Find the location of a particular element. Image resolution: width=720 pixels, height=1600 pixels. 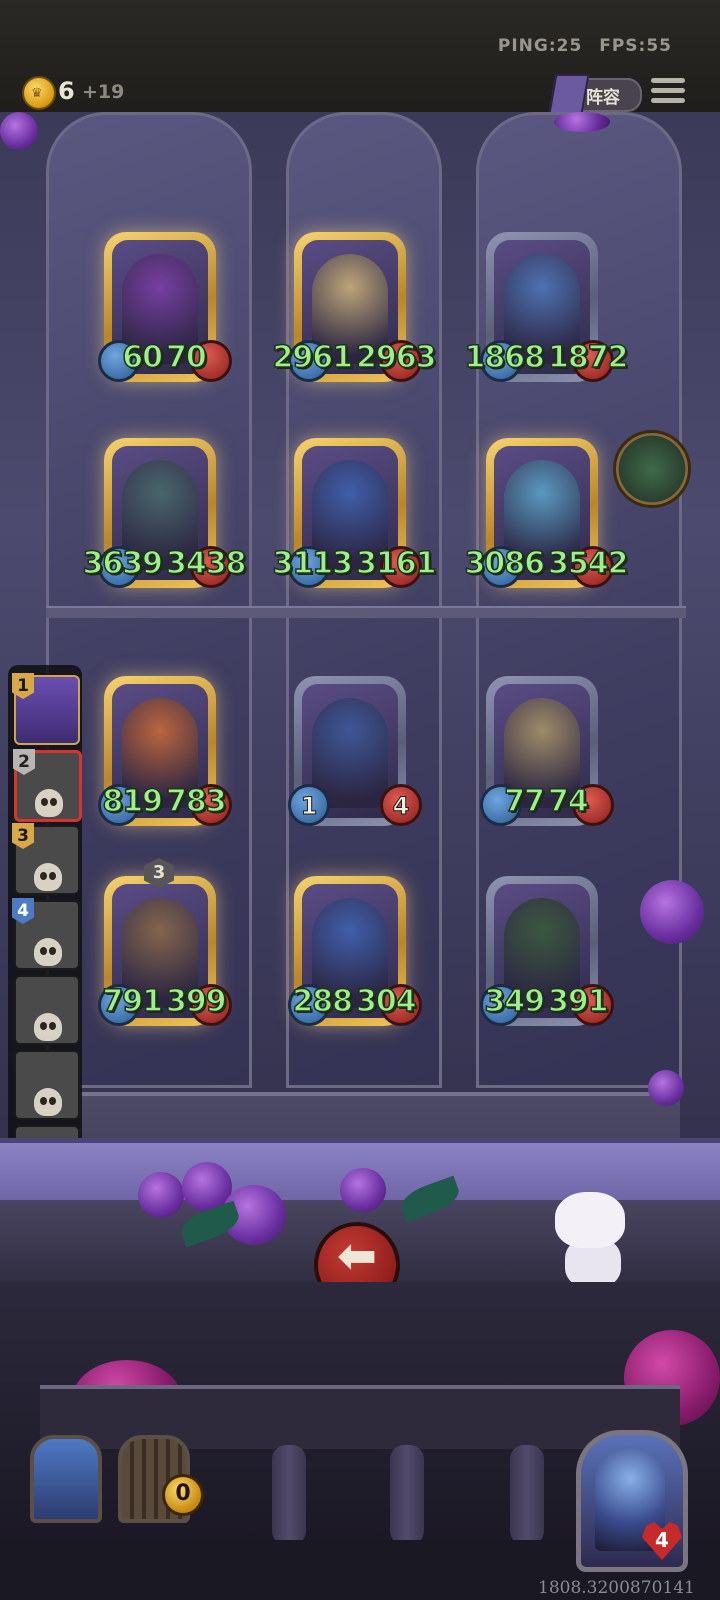

network-stats: PING:25 FPS:55 is located at coordinates (585, 46).